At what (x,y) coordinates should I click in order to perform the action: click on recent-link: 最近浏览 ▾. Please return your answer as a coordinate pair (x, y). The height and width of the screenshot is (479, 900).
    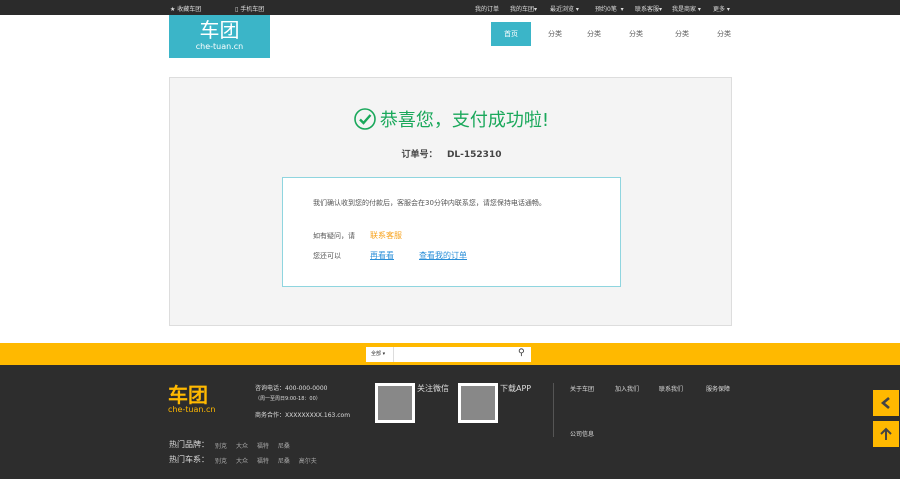
    Looking at the image, I should click on (564, 8).